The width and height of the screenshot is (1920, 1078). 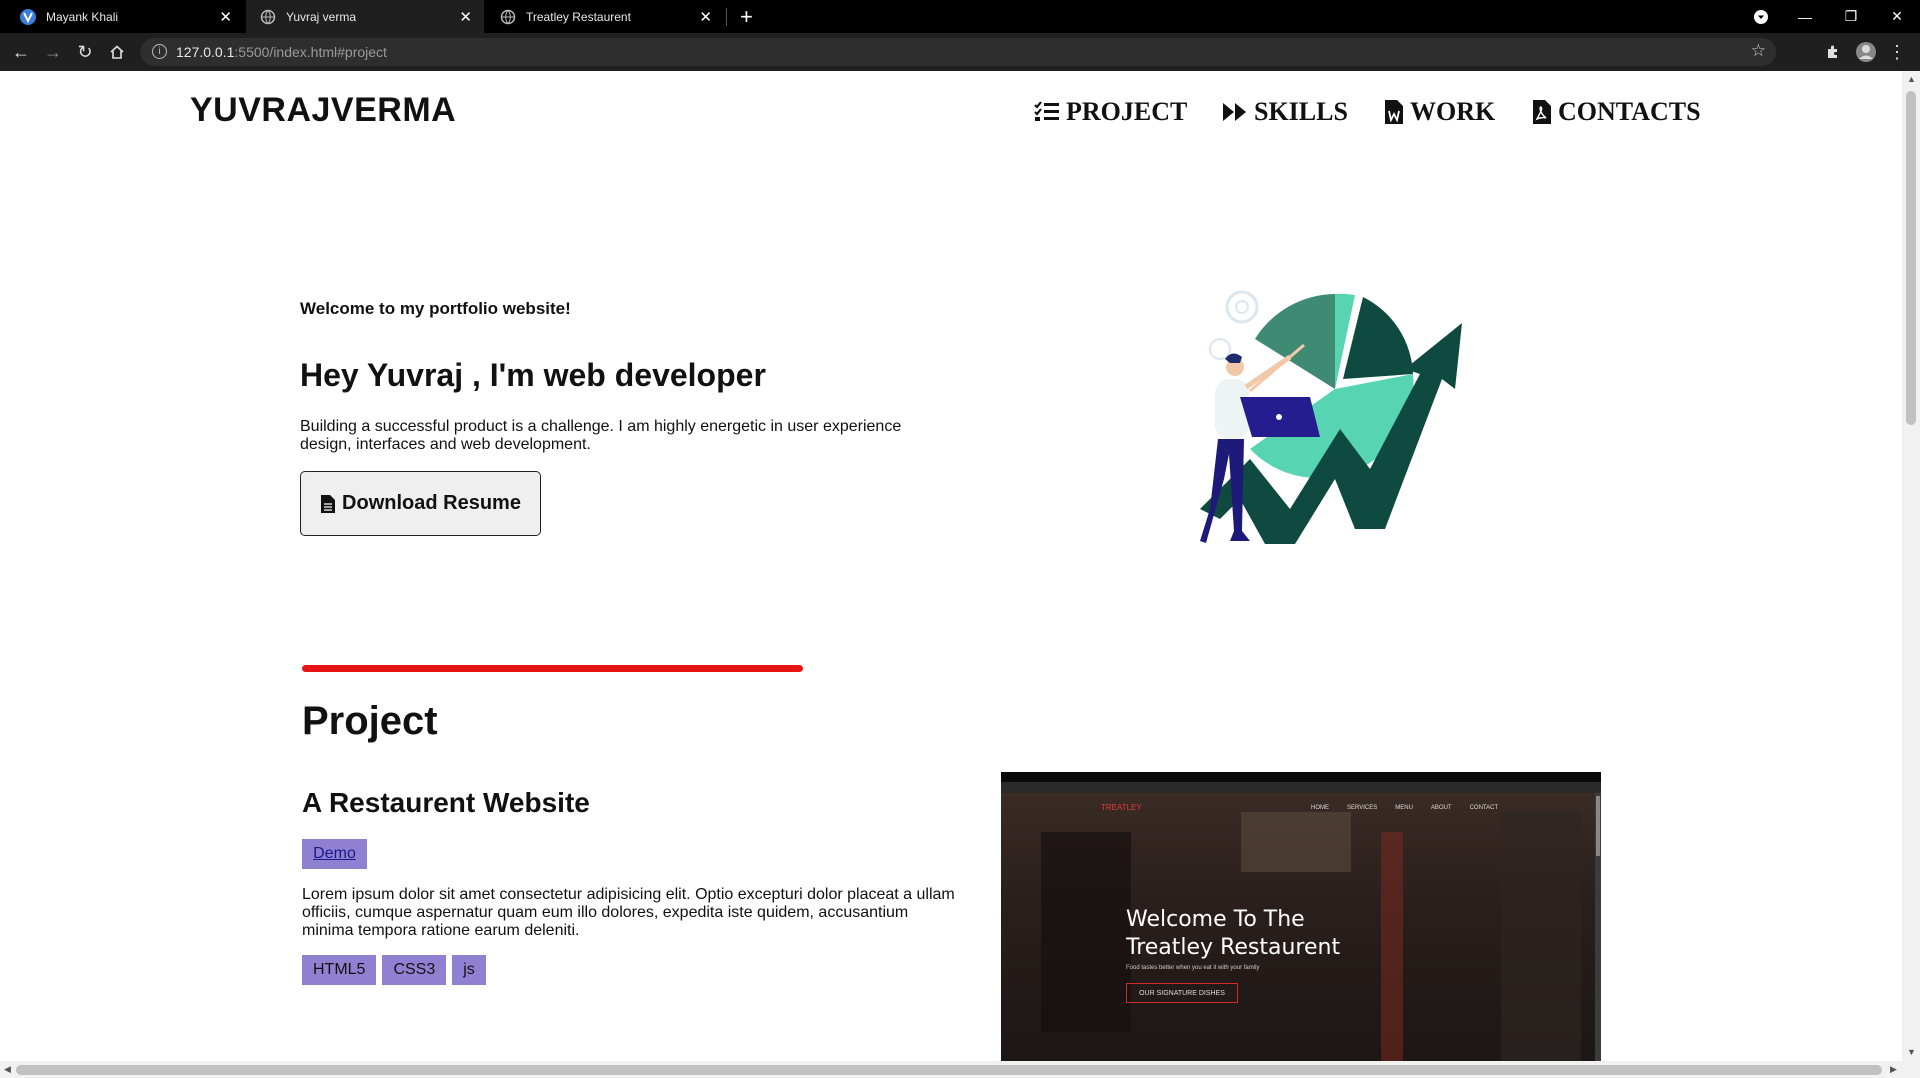 I want to click on resume-button-label: Download Resume, so click(x=431, y=503).